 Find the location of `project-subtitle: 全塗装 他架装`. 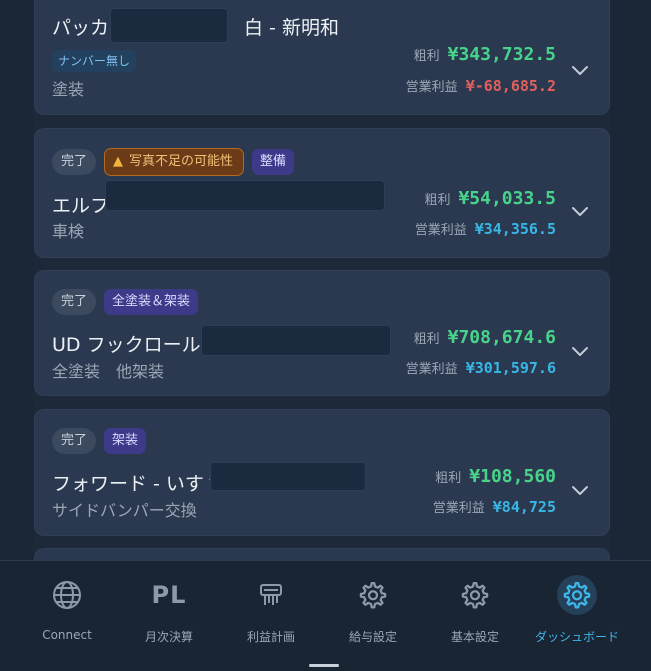

project-subtitle: 全塗装 他架装 is located at coordinates (108, 371).